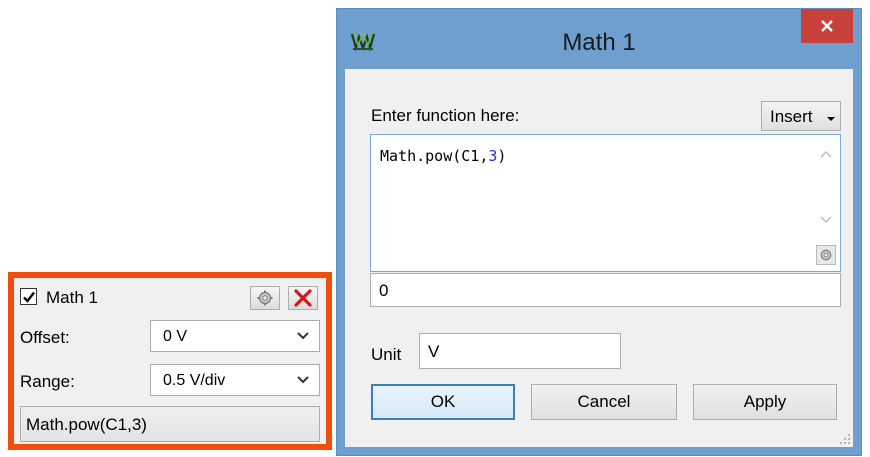 Image resolution: width=870 pixels, height=457 pixels. Describe the element at coordinates (502, 156) in the screenshot. I see `function-code-suffix: )` at that location.